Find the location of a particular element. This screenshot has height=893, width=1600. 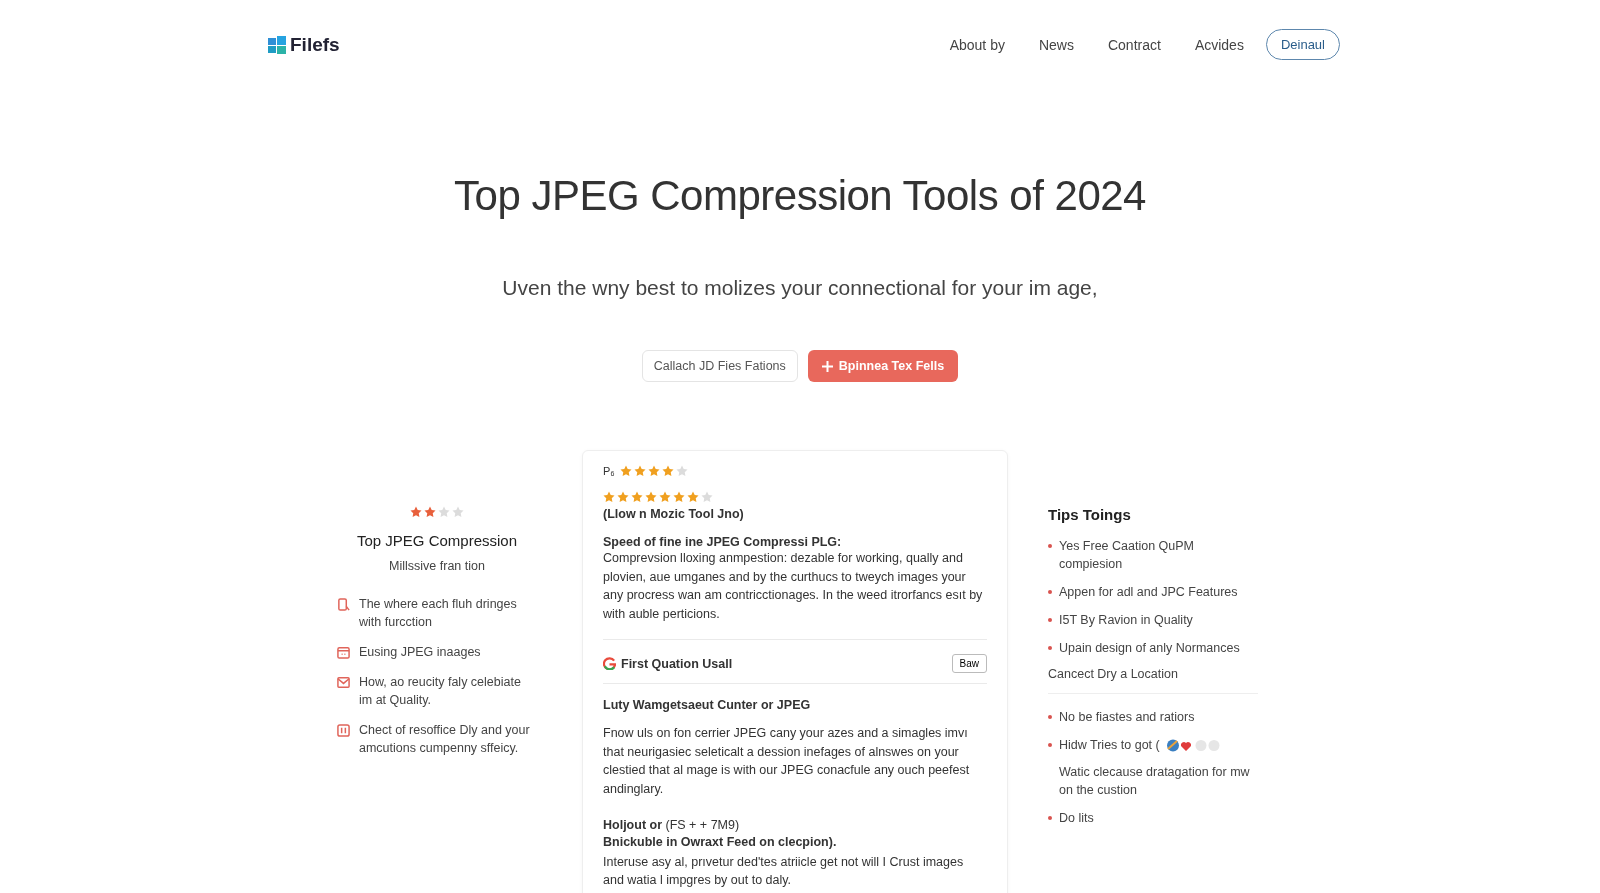

mail-icon is located at coordinates (343, 682).